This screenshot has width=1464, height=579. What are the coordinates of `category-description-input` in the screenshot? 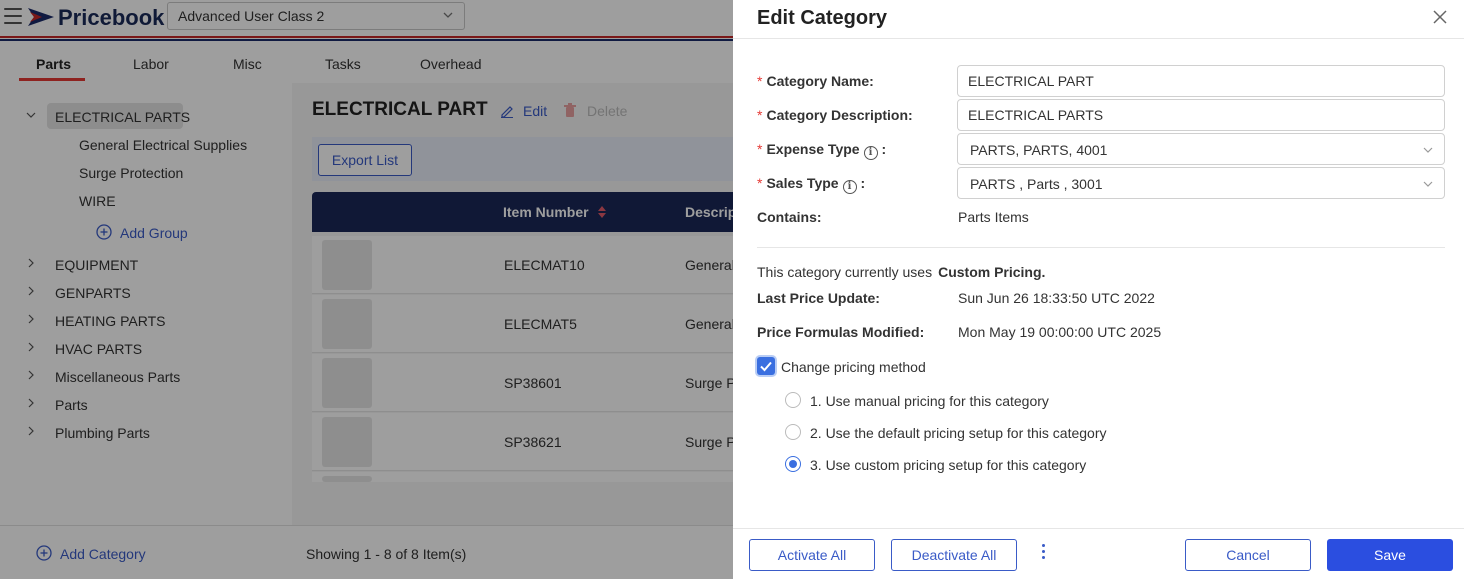 It's located at (1201, 115).